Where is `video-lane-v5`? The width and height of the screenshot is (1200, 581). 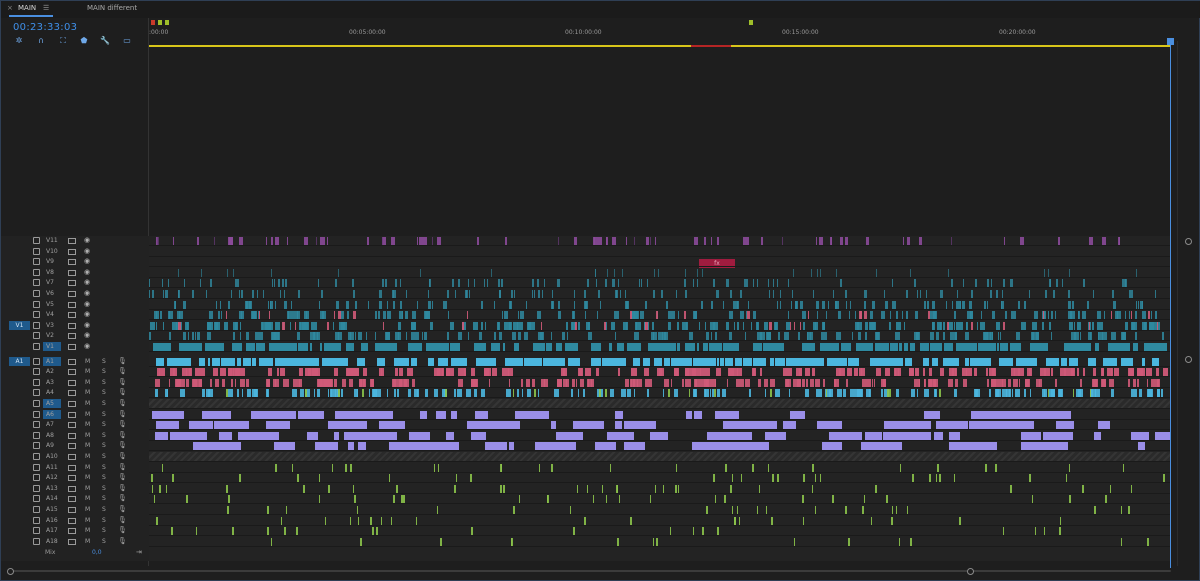 video-lane-v5 is located at coordinates (660, 305).